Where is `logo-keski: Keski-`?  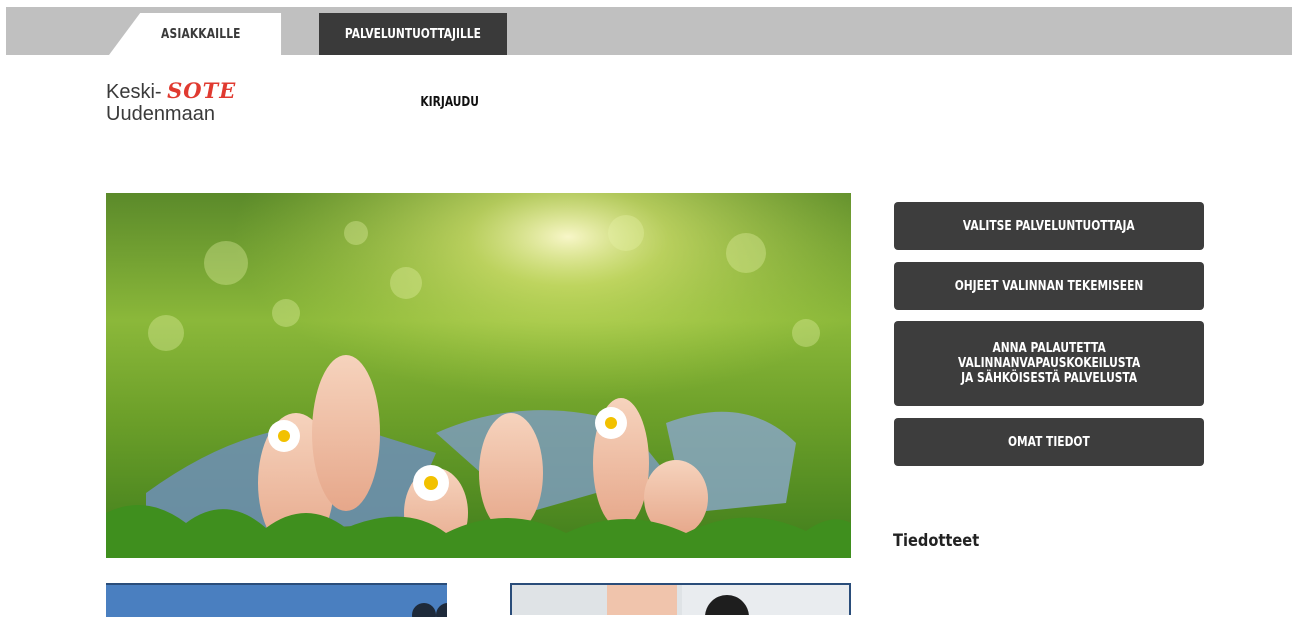 logo-keski: Keski- is located at coordinates (134, 92).